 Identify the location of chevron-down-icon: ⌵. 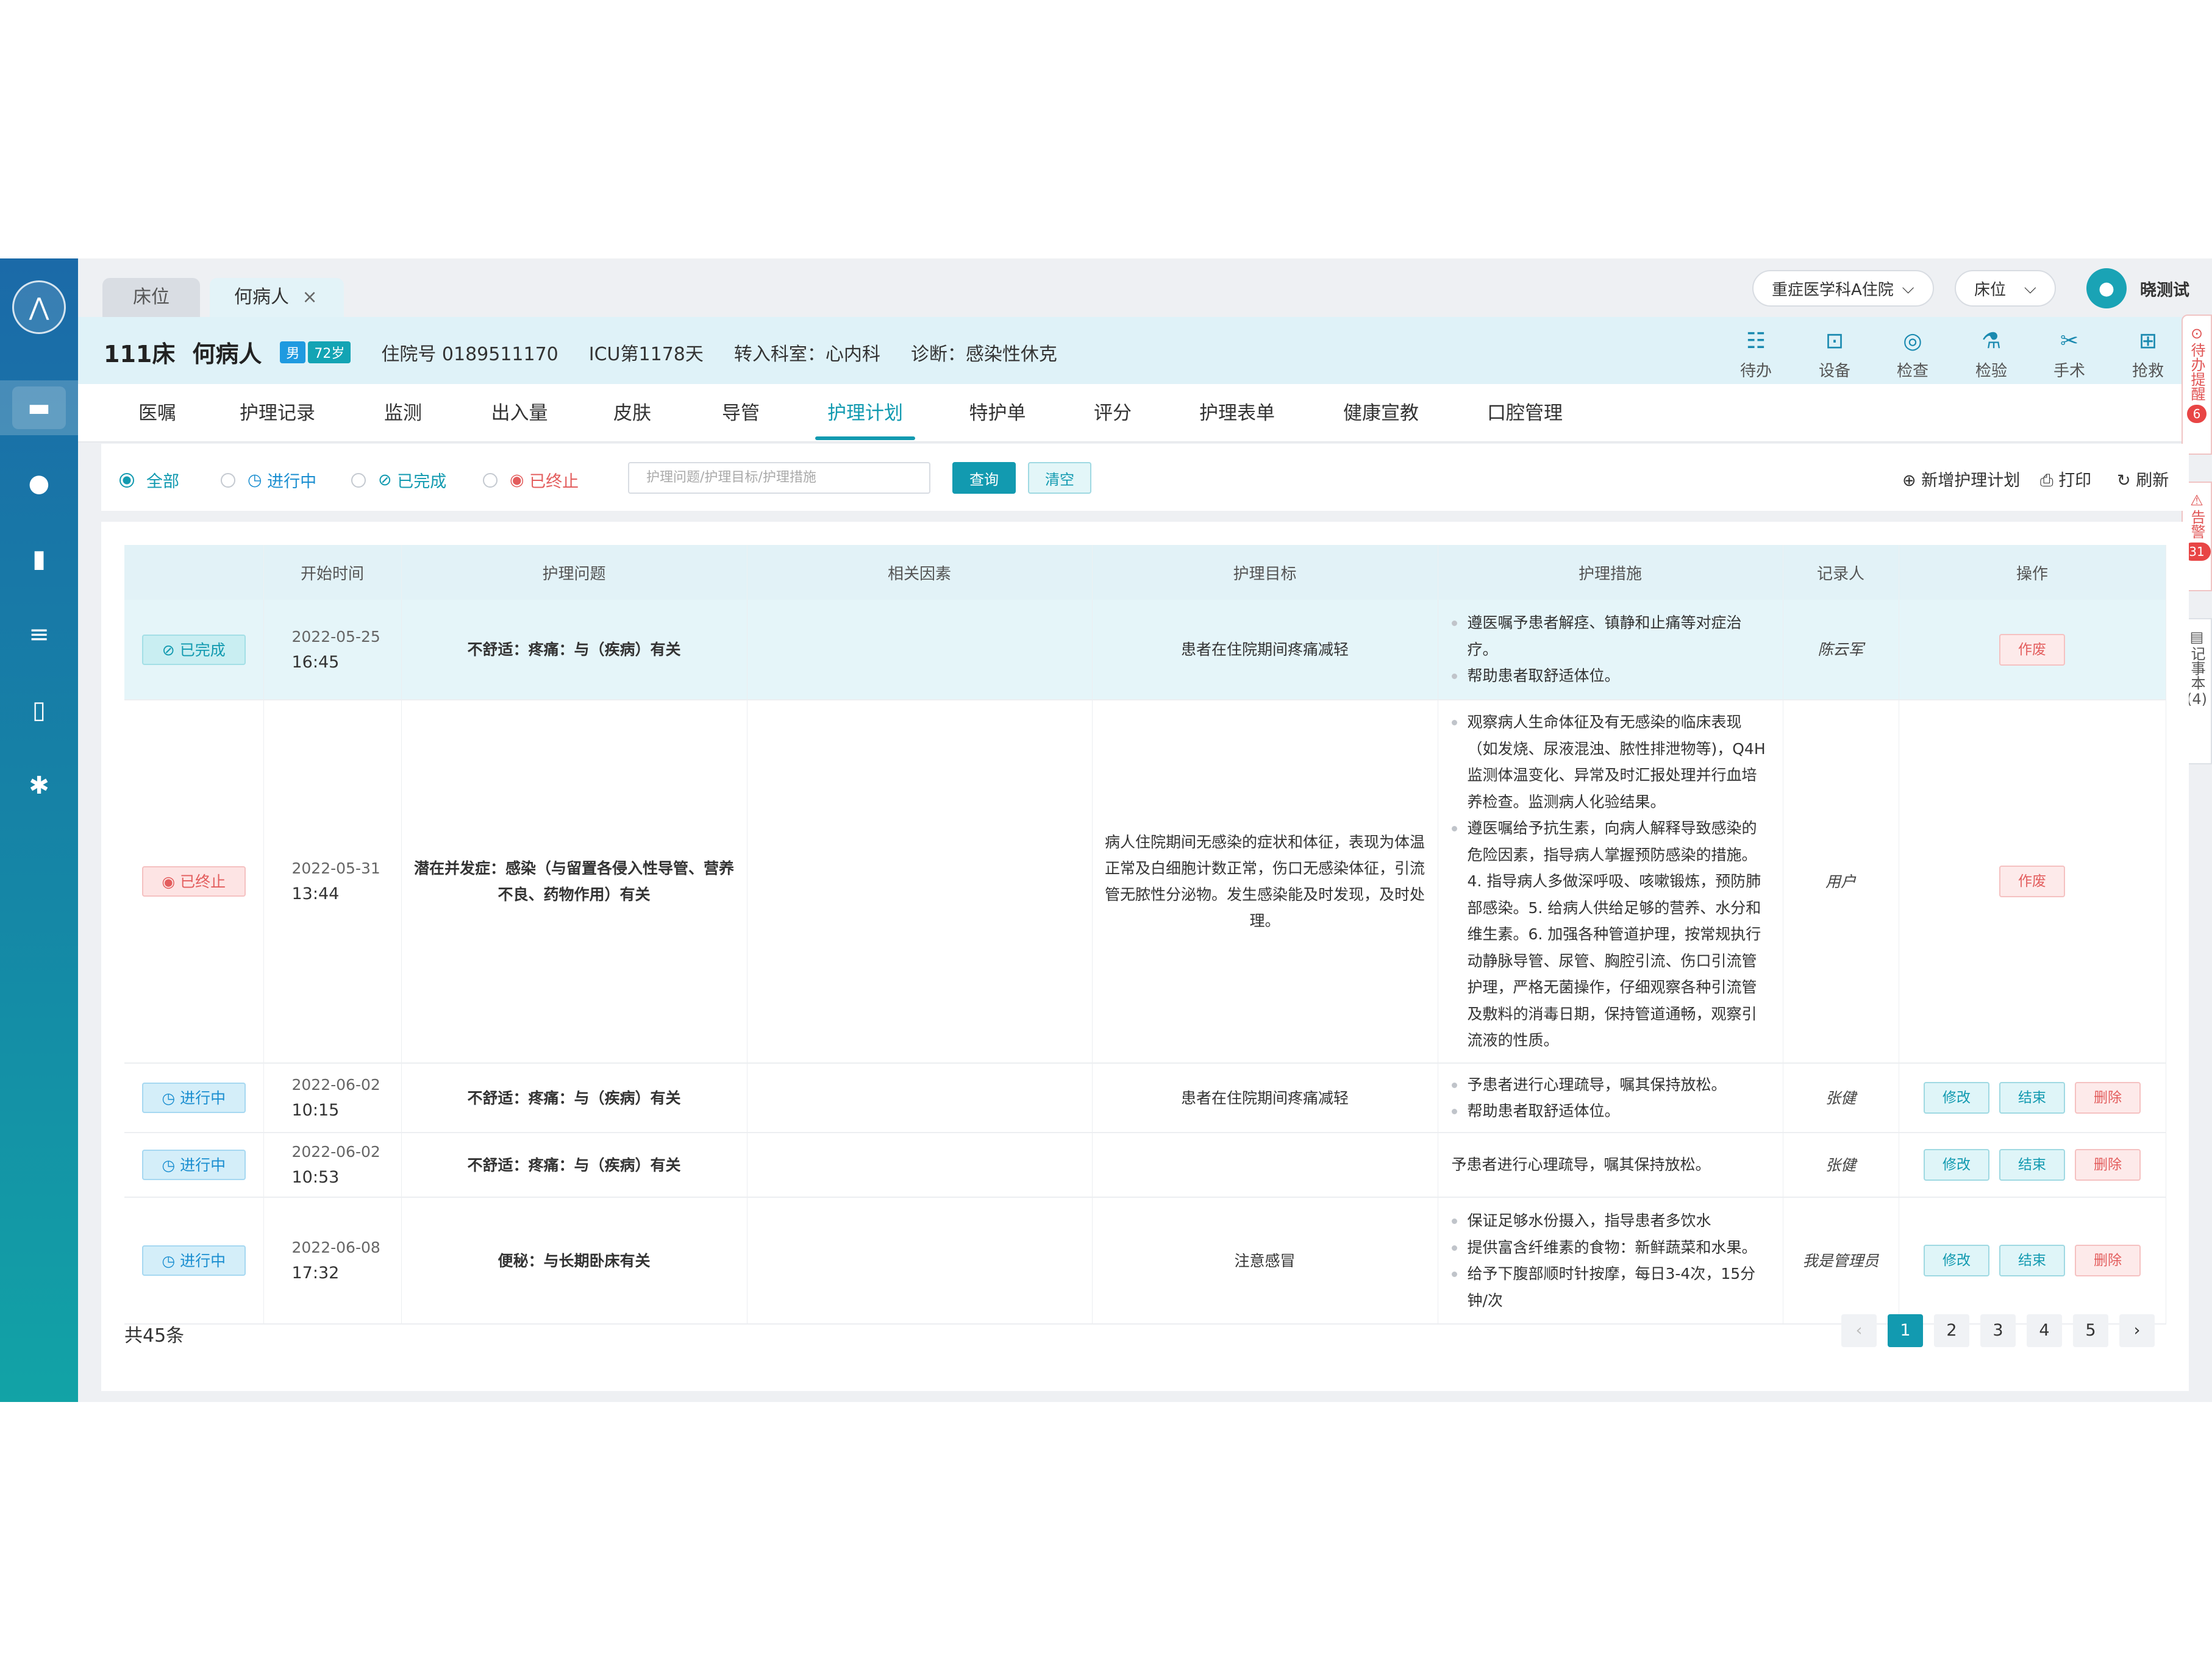
(1908, 288).